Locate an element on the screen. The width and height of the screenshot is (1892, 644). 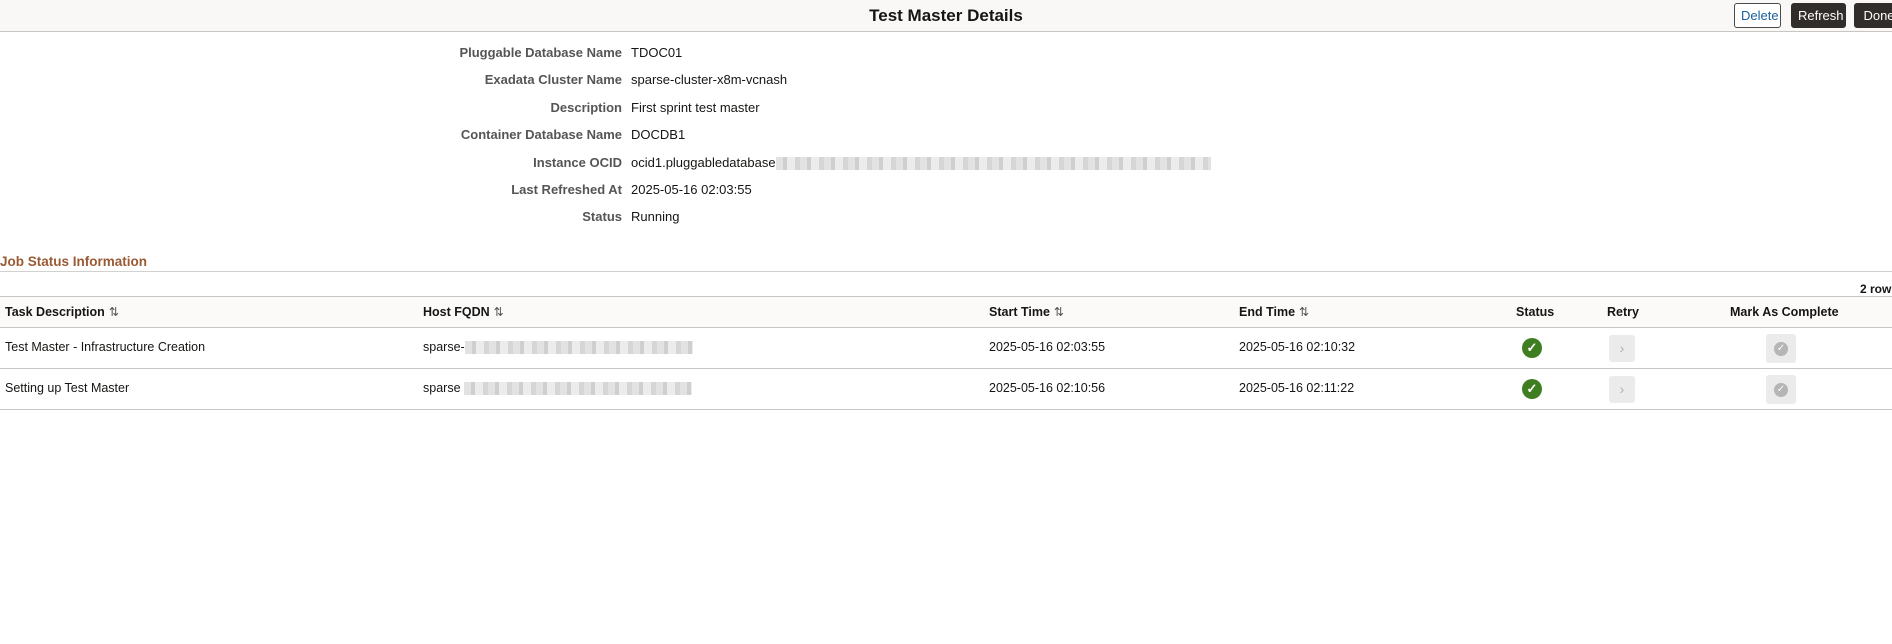
column-header-task: Task Description ⇅ is located at coordinates (62, 312).